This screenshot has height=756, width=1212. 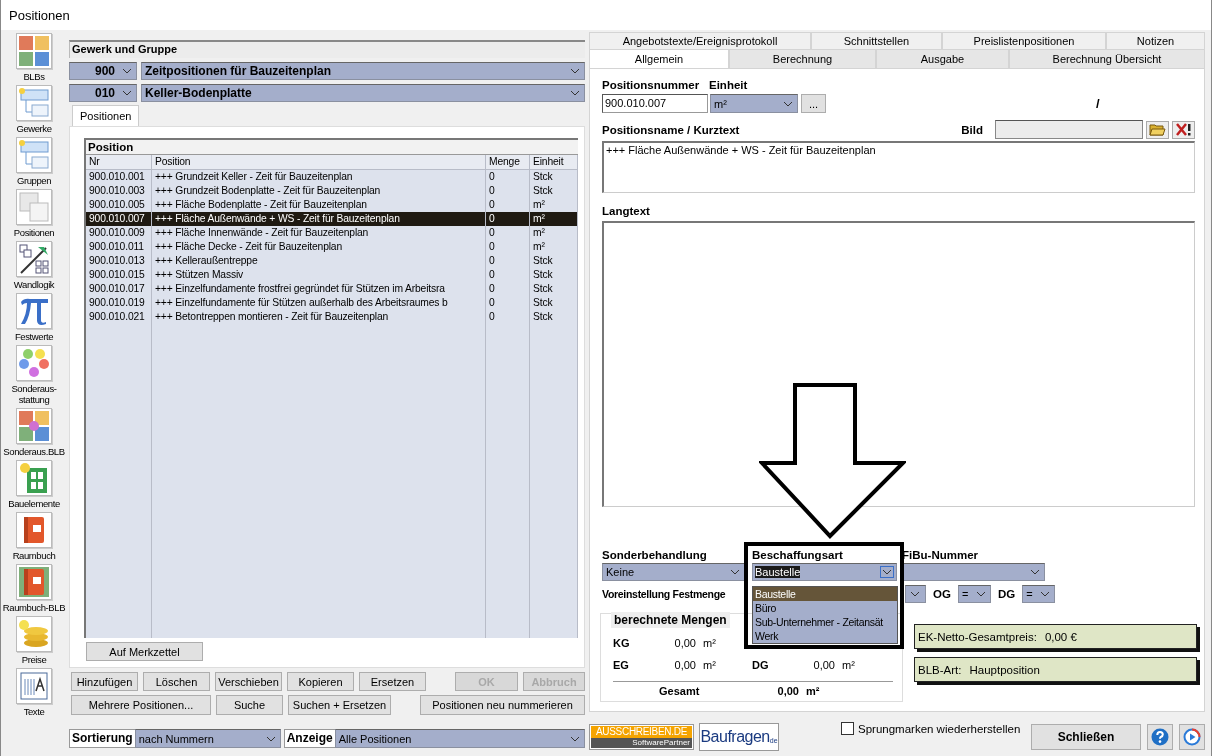 What do you see at coordinates (207, 738) in the screenshot?
I see `sort-dropdown: nach Nummern` at bounding box center [207, 738].